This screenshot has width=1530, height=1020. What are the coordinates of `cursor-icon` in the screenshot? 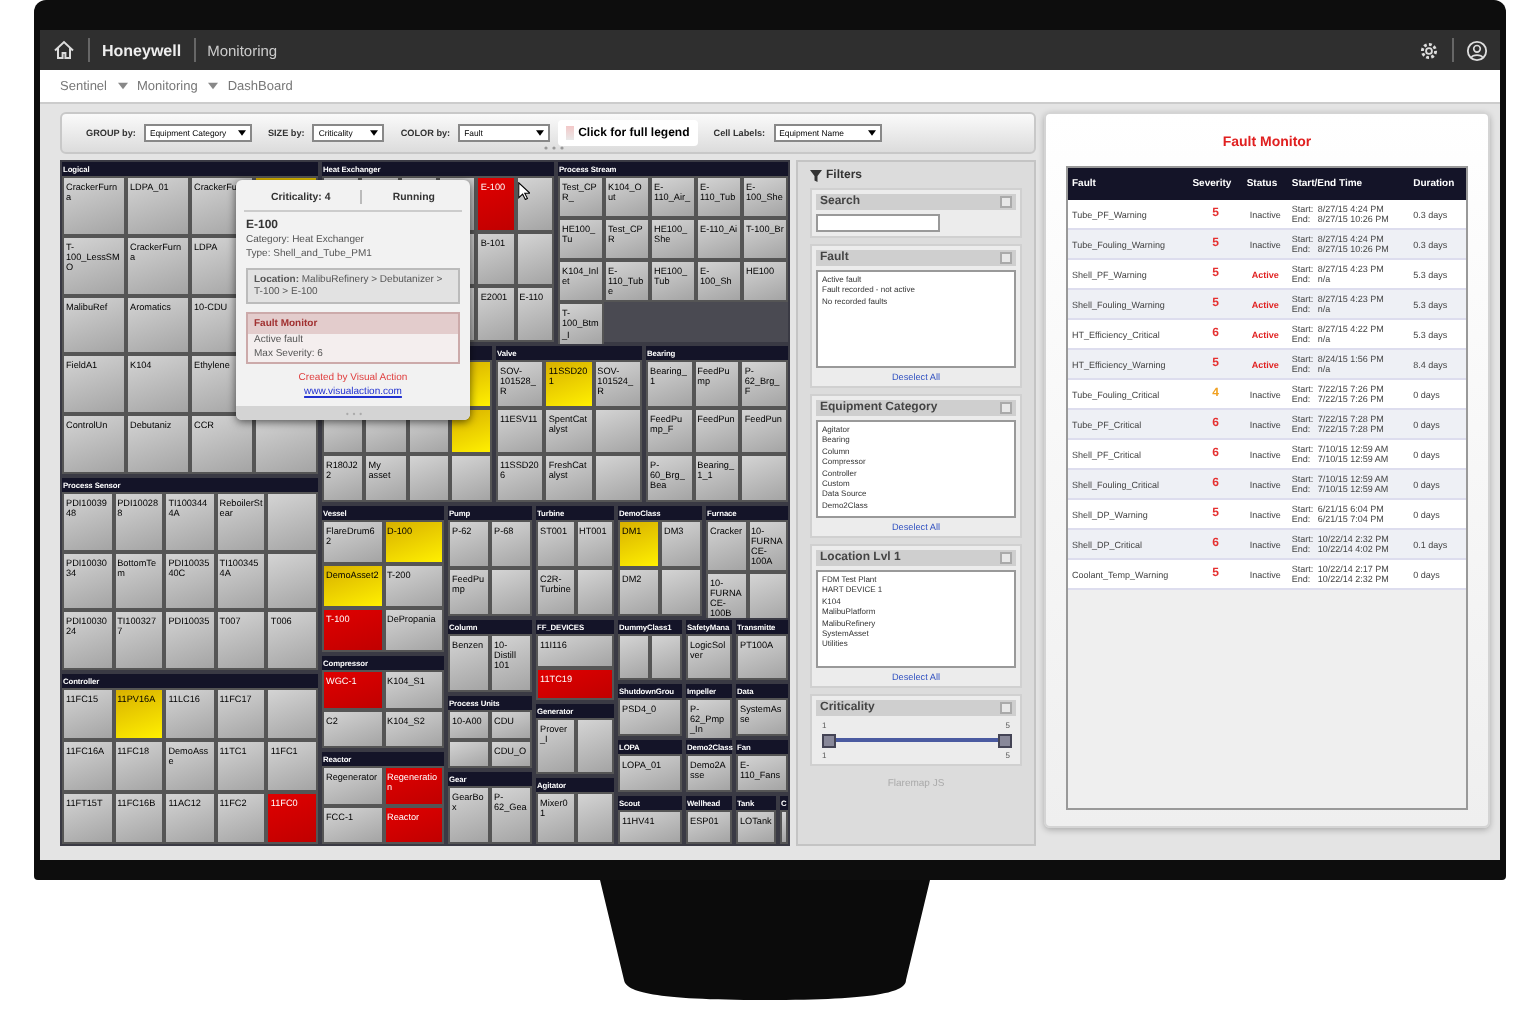 It's located at (524, 191).